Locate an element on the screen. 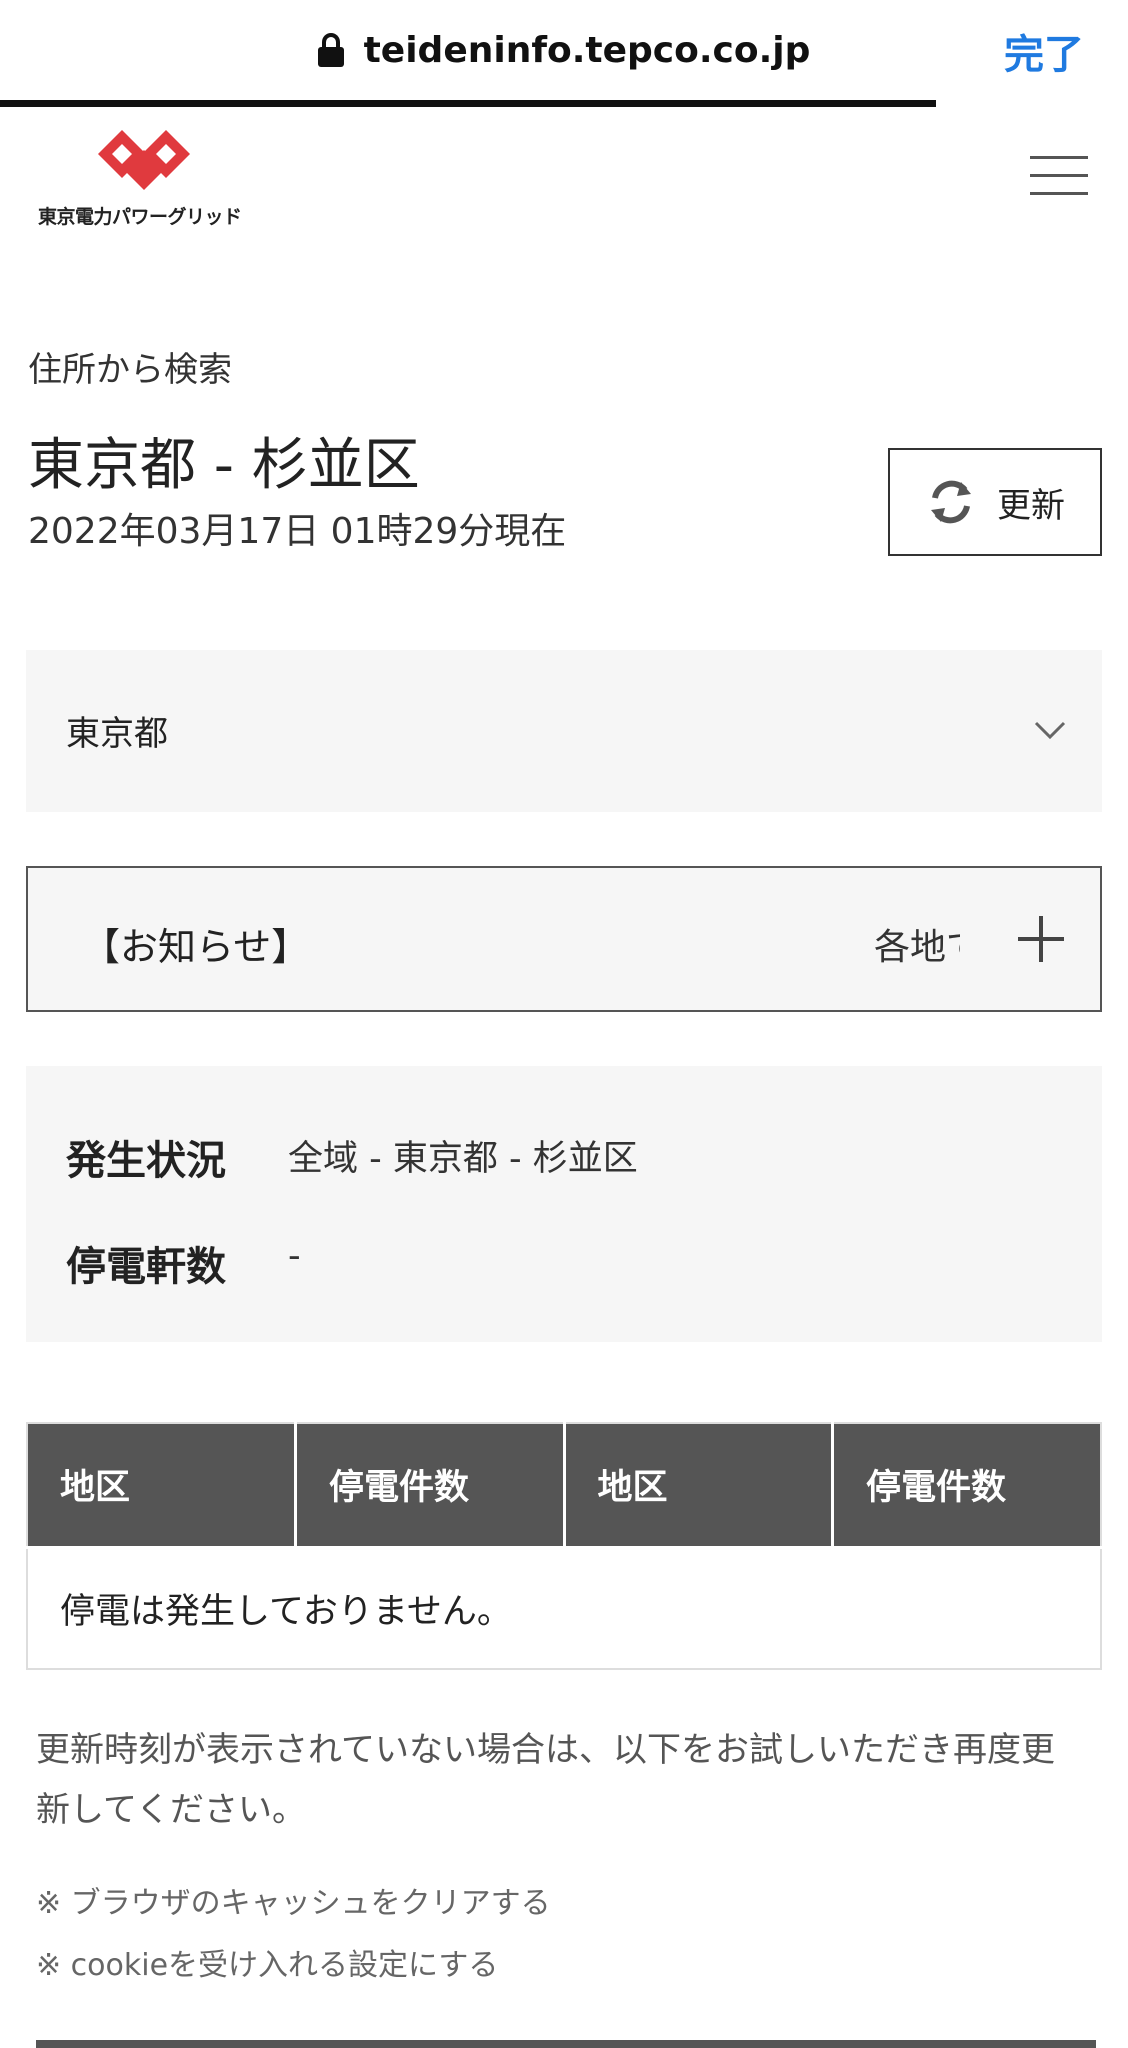 The height and width of the screenshot is (2048, 1128). plus-icon is located at coordinates (1041, 939).